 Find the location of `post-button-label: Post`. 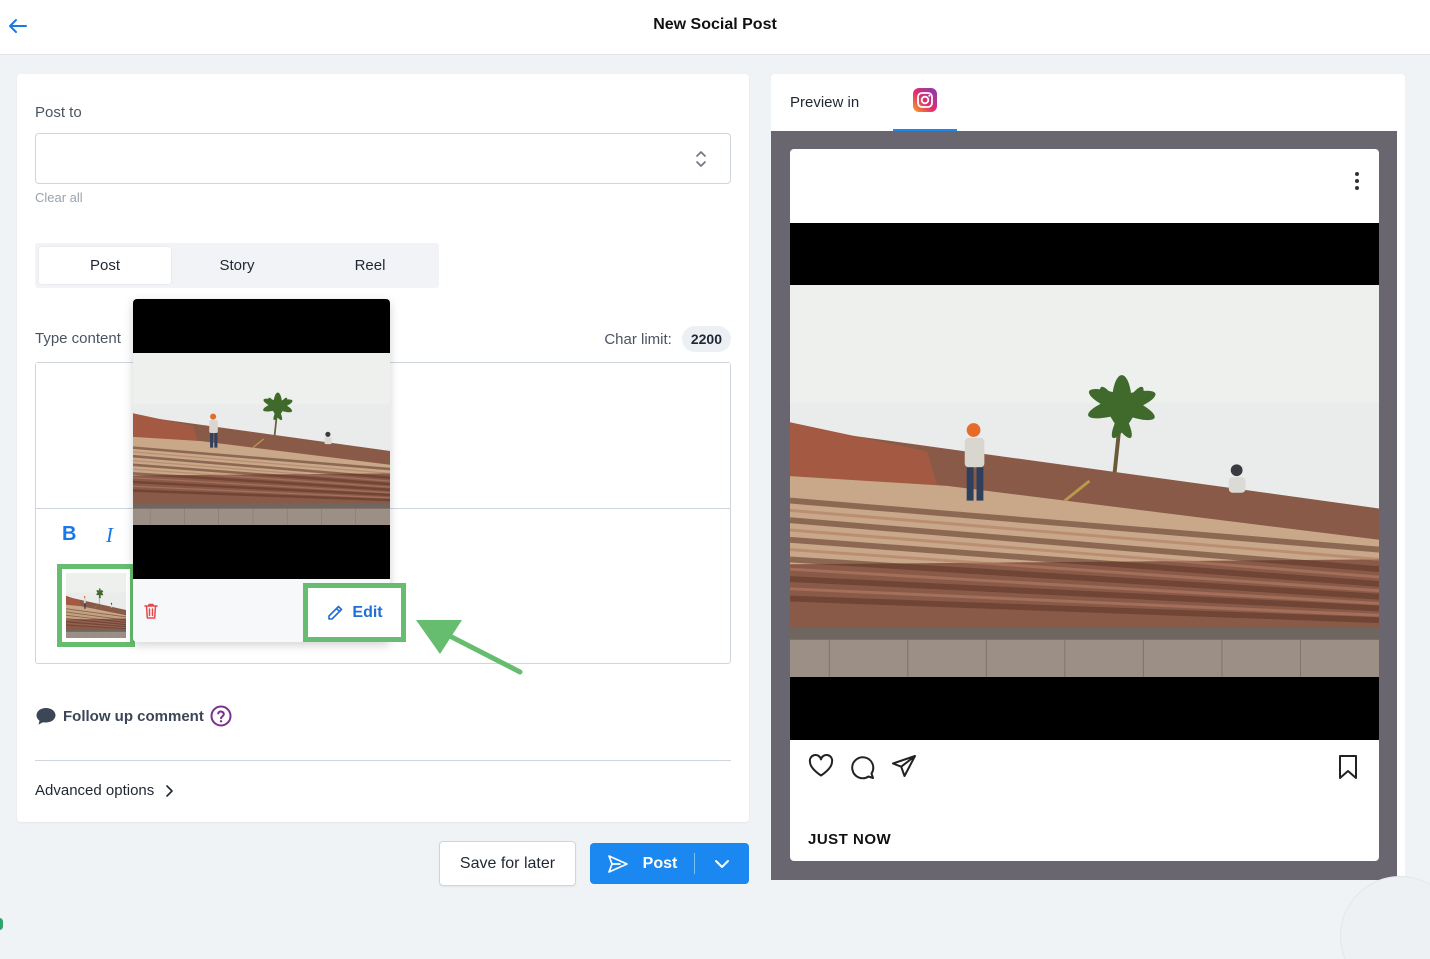

post-button-label: Post is located at coordinates (660, 863).